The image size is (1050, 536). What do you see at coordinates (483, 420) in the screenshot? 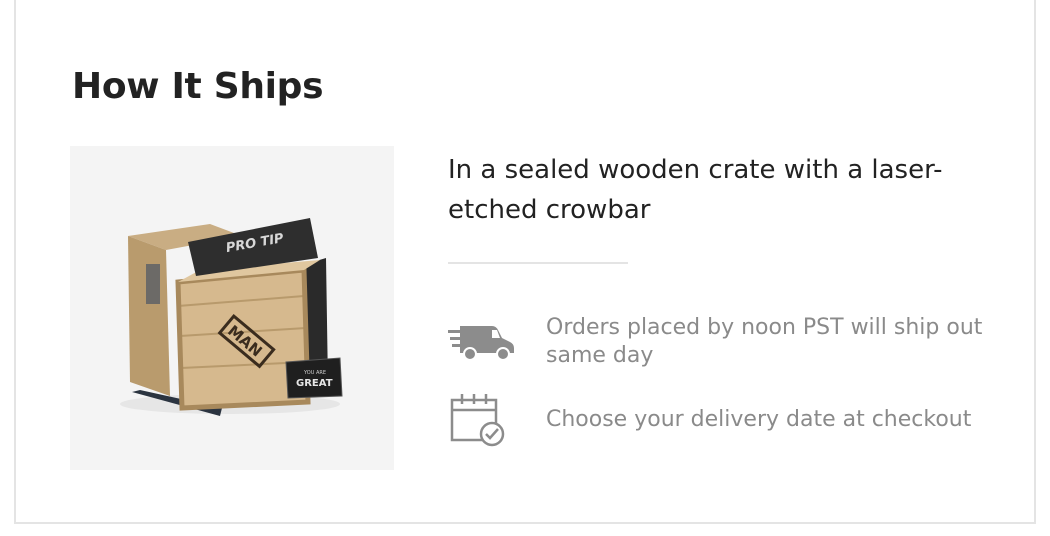
I see `calendar-check-icon` at bounding box center [483, 420].